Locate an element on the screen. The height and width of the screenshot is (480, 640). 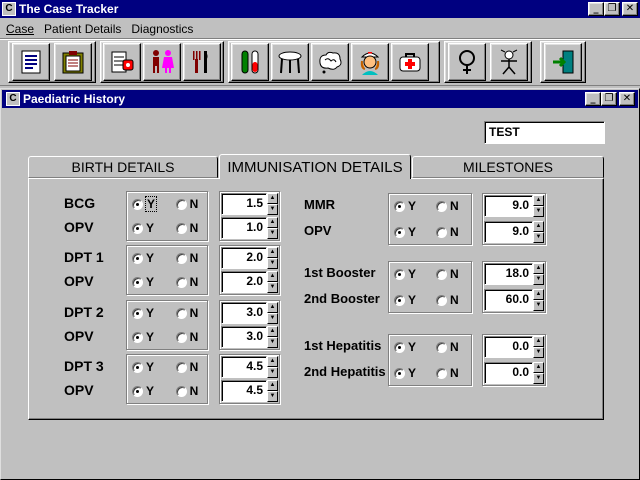
age-value-field: 9.0 is located at coordinates (508, 232).